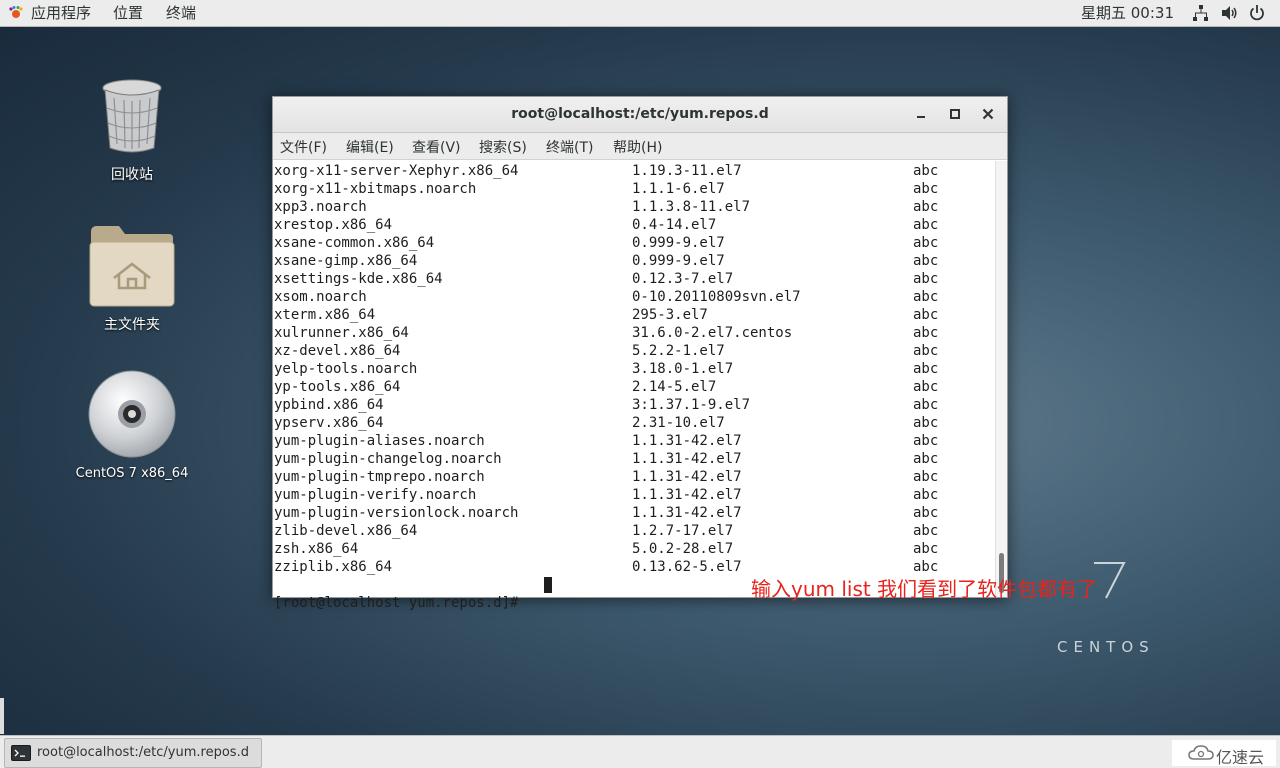 The image size is (1280, 768). I want to click on window-titlebar: root@localhost:/etc/yum.repos.d, so click(640, 115).